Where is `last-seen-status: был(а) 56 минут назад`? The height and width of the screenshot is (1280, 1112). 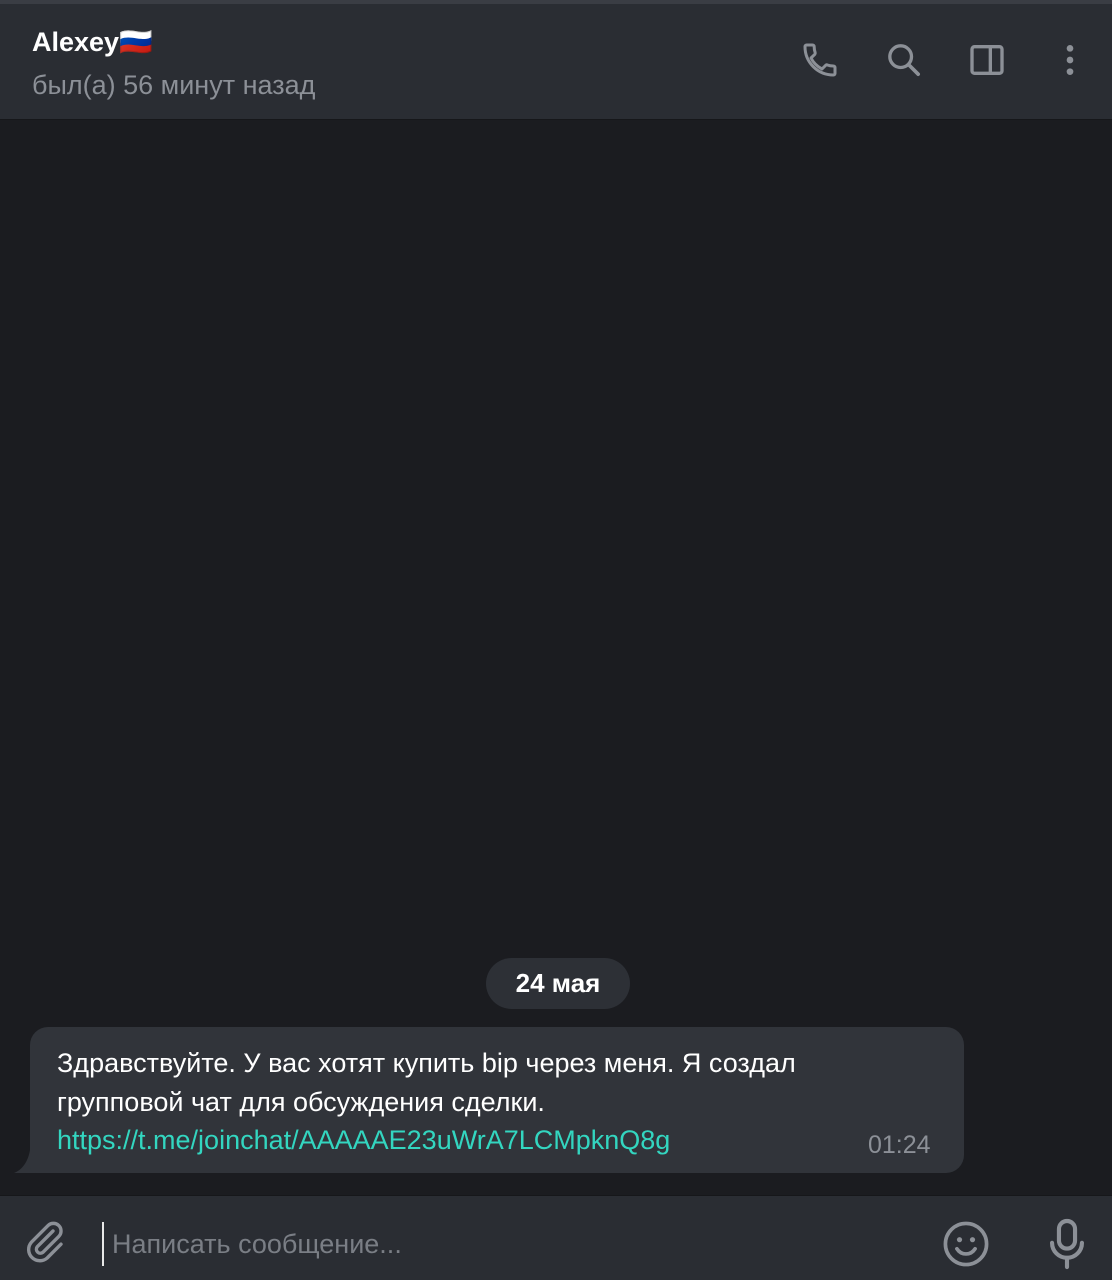 last-seen-status: был(а) 56 минут назад is located at coordinates (174, 85).